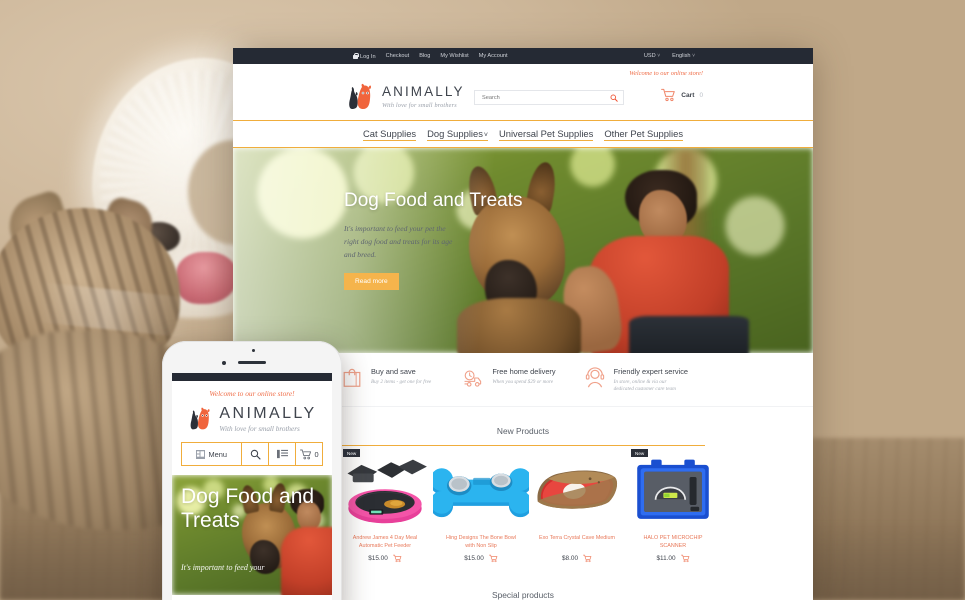 The height and width of the screenshot is (600, 965). What do you see at coordinates (481, 542) in the screenshot?
I see `product-name: Hing Designs The Bone Bowl with Non Slip` at bounding box center [481, 542].